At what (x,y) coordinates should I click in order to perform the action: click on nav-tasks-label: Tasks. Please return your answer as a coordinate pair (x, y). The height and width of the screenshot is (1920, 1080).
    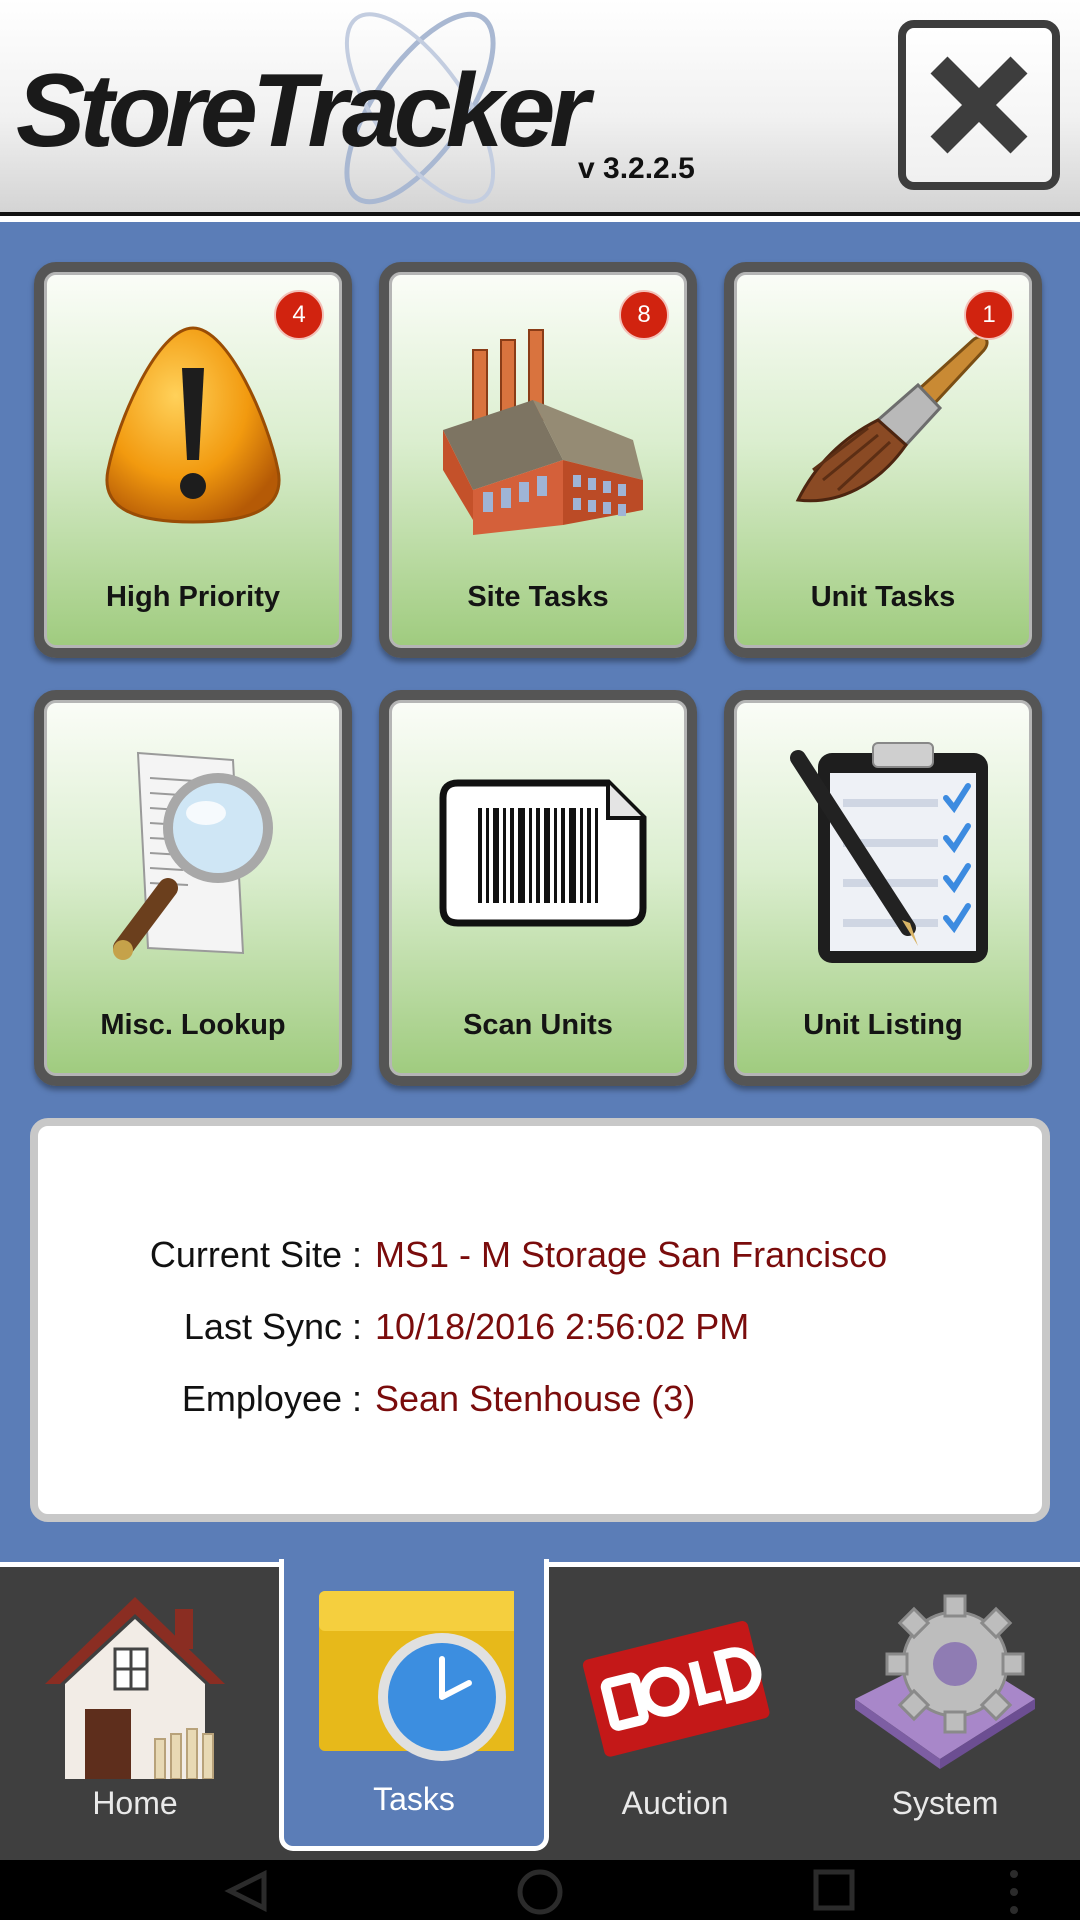
    Looking at the image, I should click on (414, 1799).